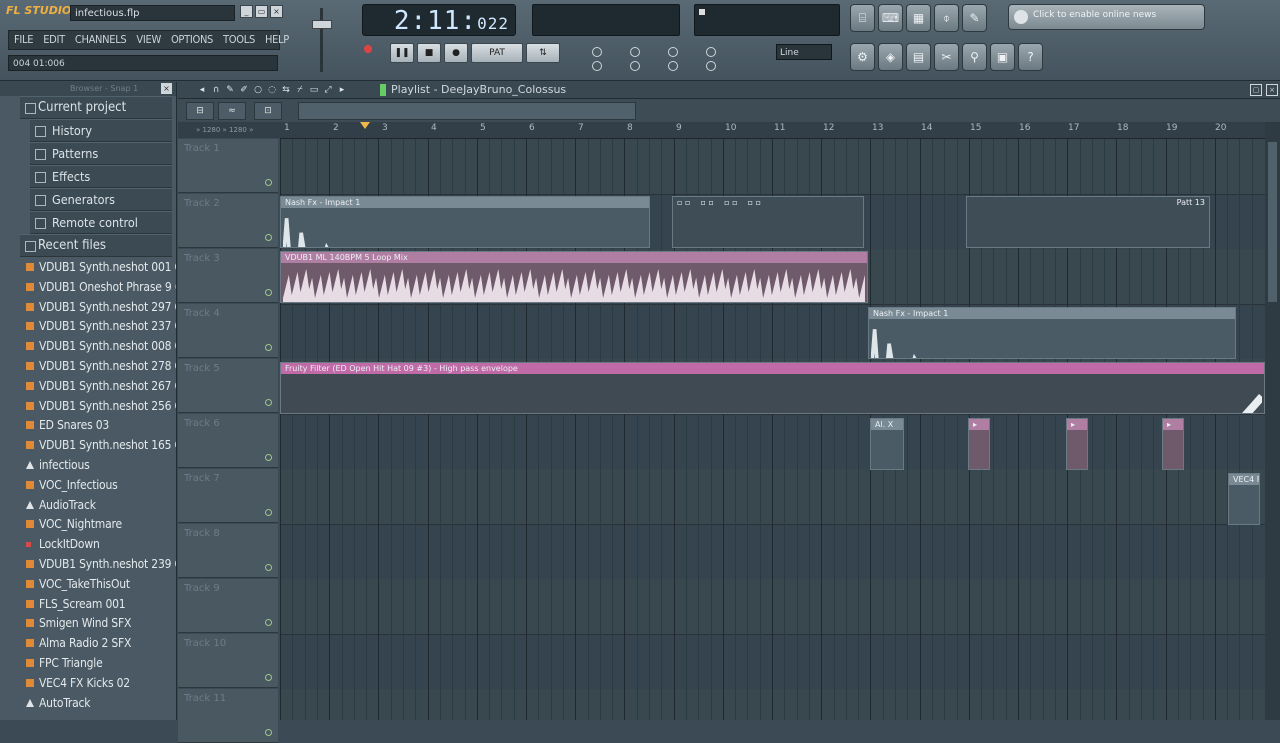 This screenshot has width=1280, height=743. What do you see at coordinates (277, 40) in the screenshot?
I see `menu-help: HELP` at bounding box center [277, 40].